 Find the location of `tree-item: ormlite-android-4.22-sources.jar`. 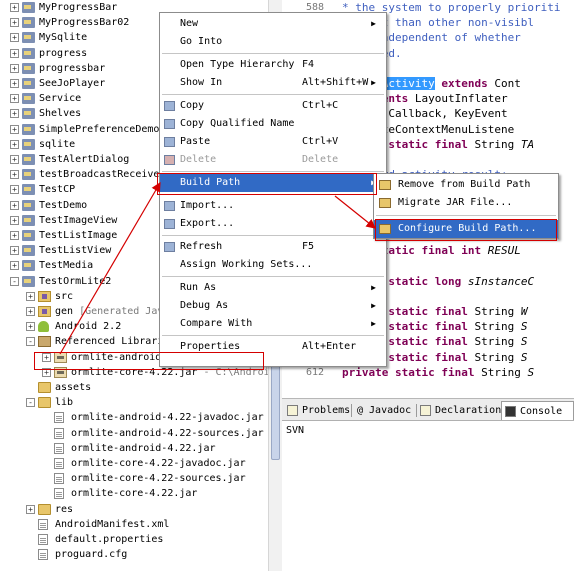

tree-item: ormlite-android-4.22-sources.jar is located at coordinates (134, 433).